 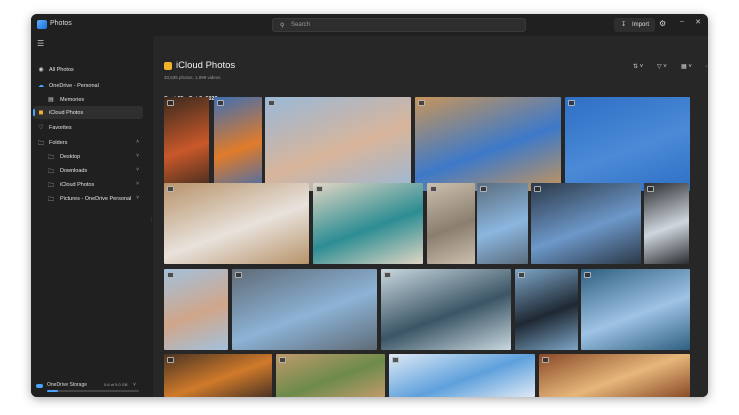 What do you see at coordinates (330, 375) in the screenshot?
I see `photo-dog-in-grass` at bounding box center [330, 375].